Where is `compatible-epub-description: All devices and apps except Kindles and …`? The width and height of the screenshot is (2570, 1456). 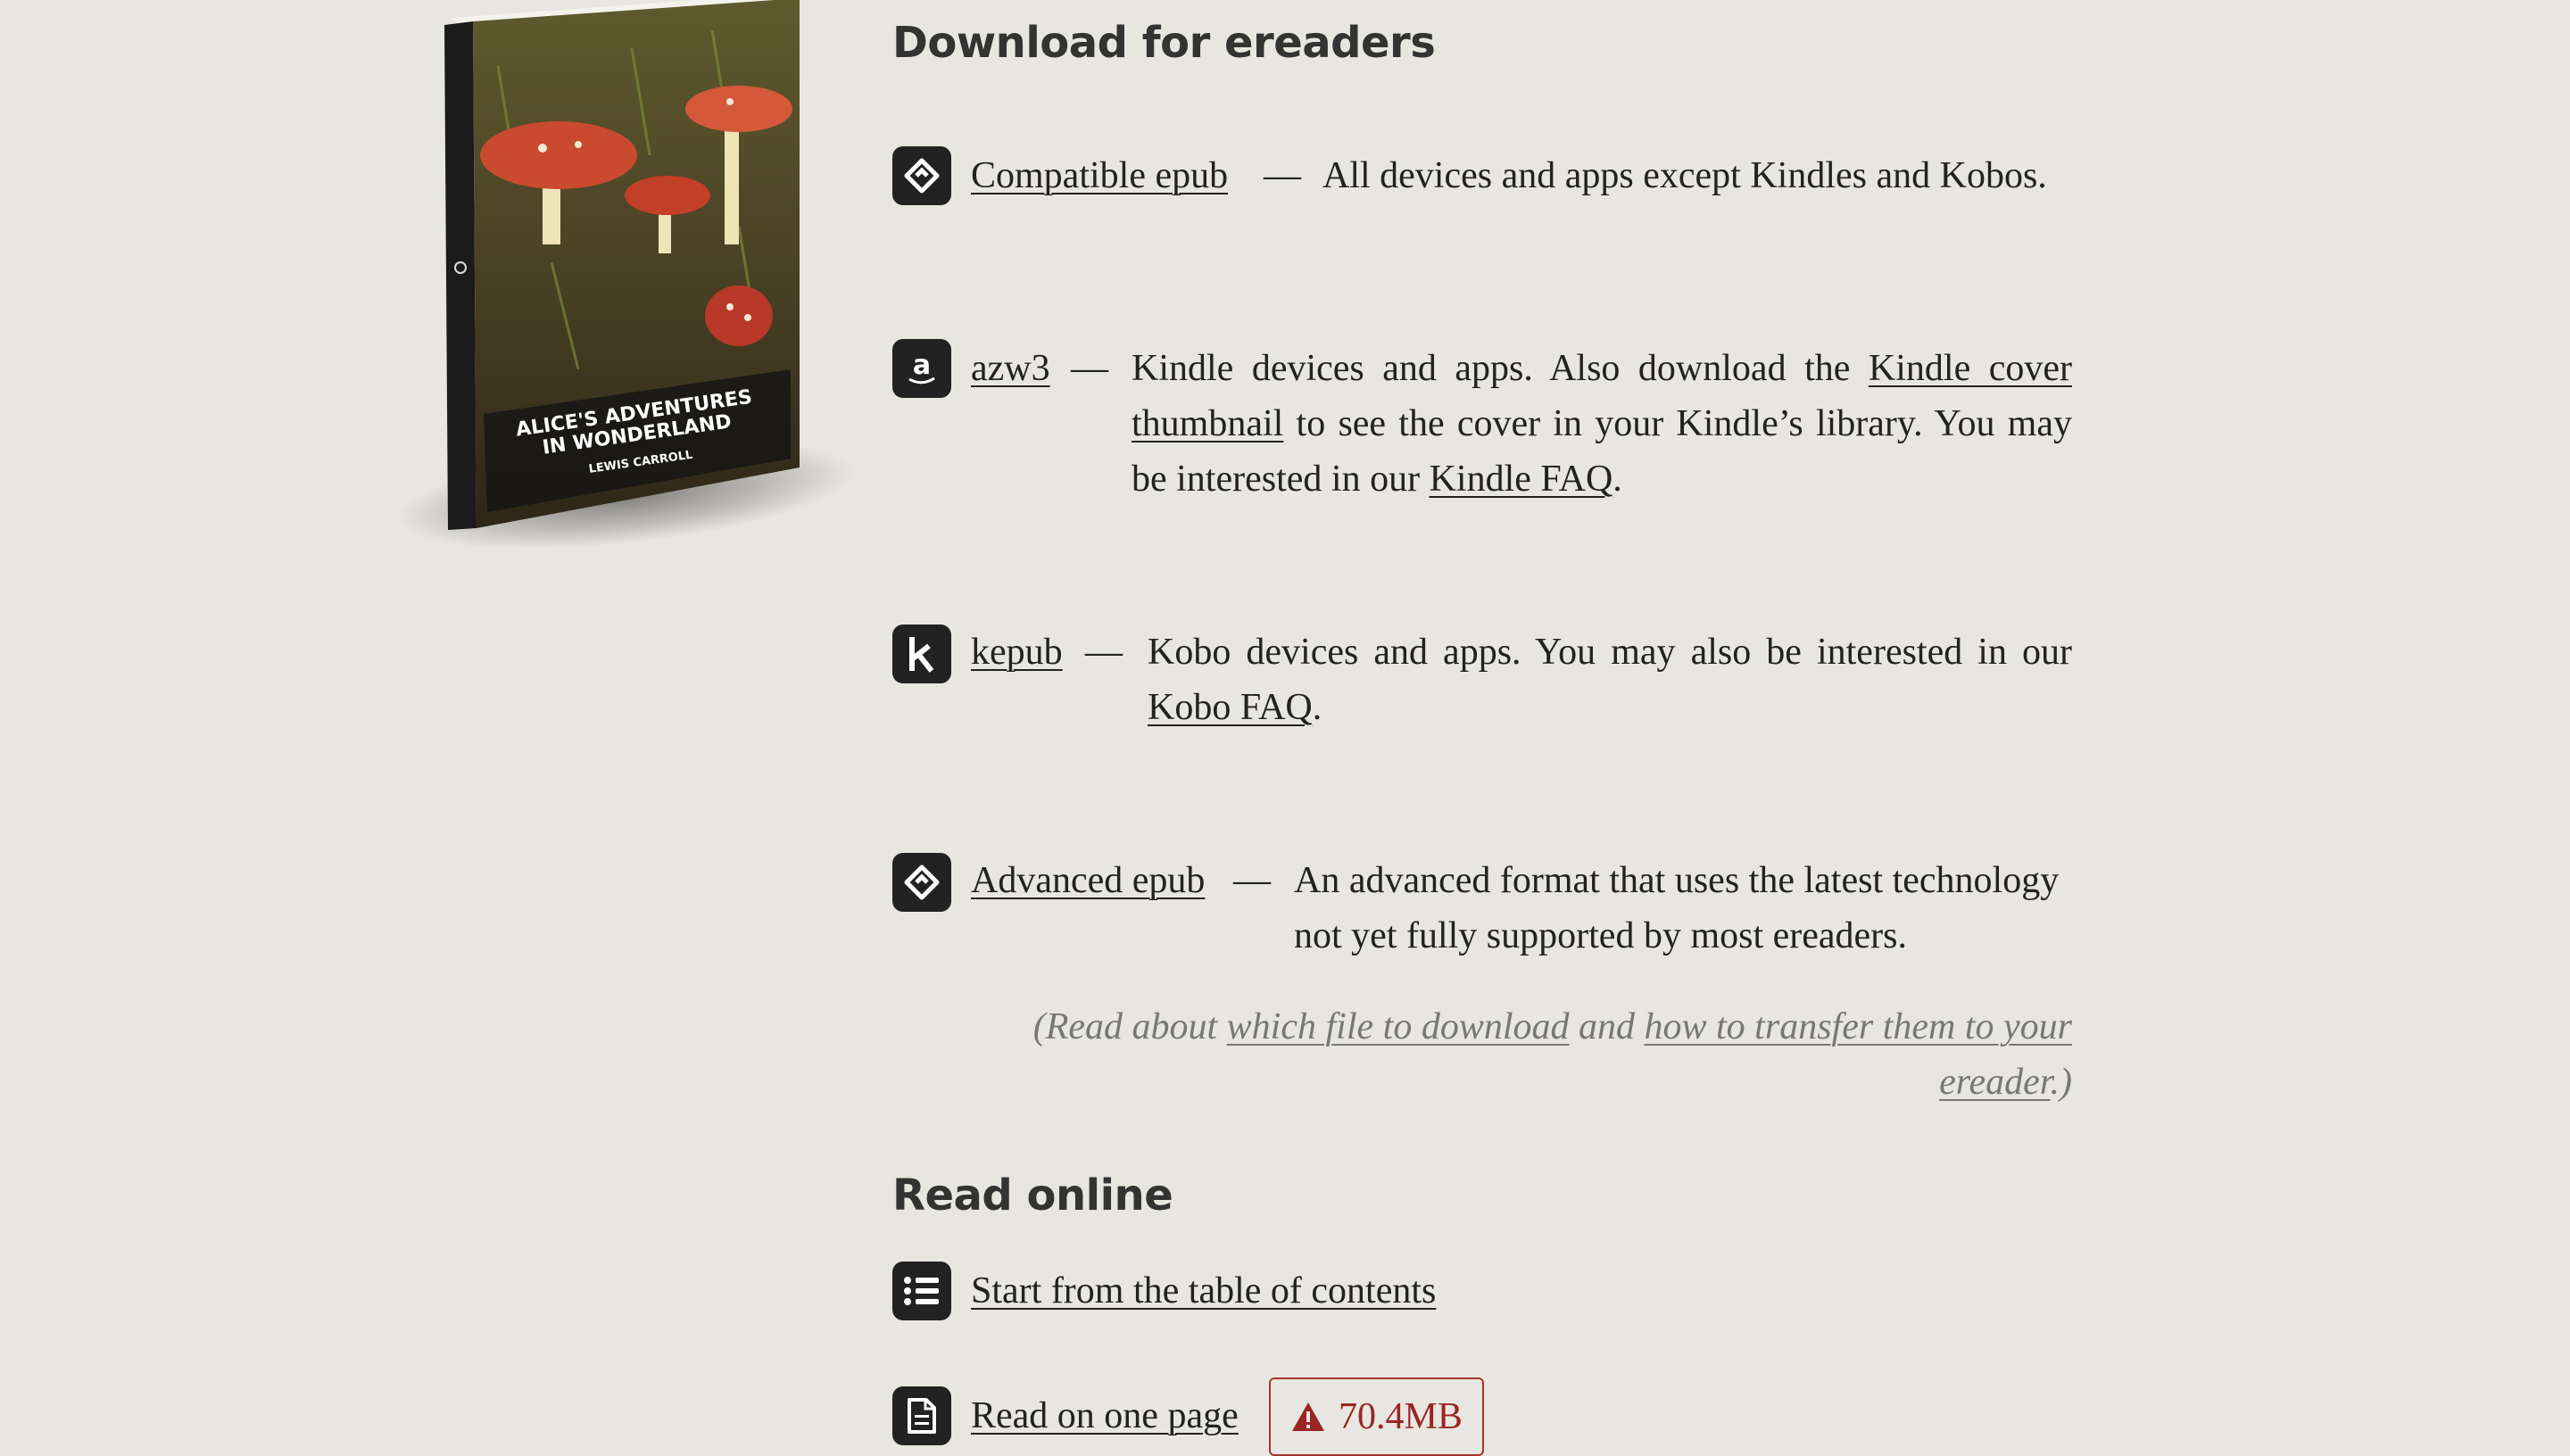 compatible-epub-description: All devices and apps except Kindles and … is located at coordinates (1684, 176).